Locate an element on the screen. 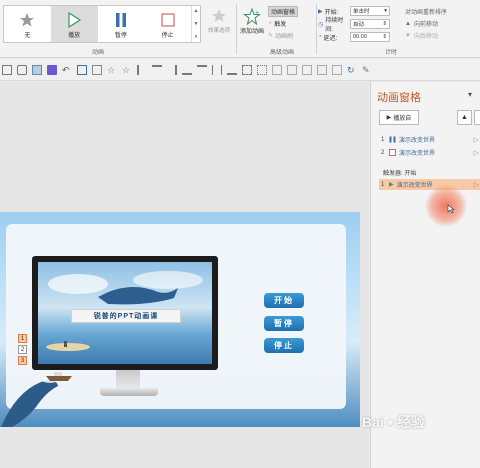 The height and width of the screenshot is (468, 480). animation-pause-button: 暂停 is located at coordinates (121, 24).